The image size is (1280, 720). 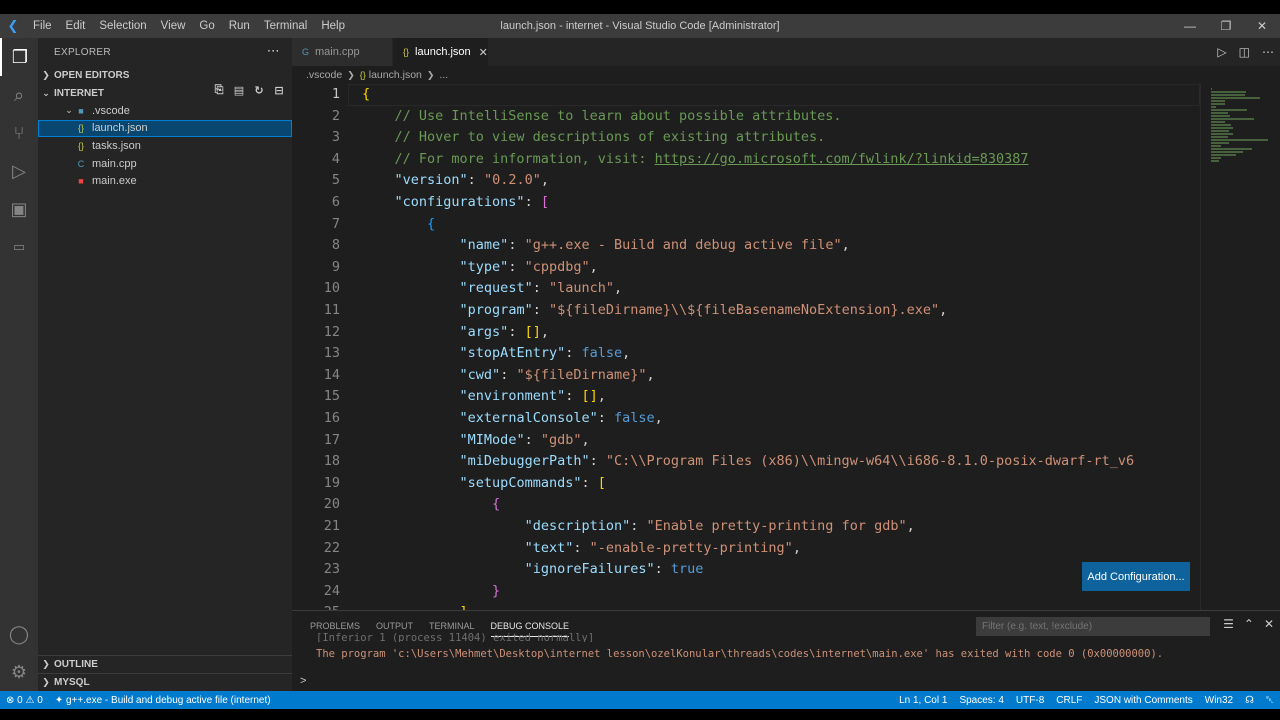 I want to click on menu-terminal: Terminal, so click(x=285, y=26).